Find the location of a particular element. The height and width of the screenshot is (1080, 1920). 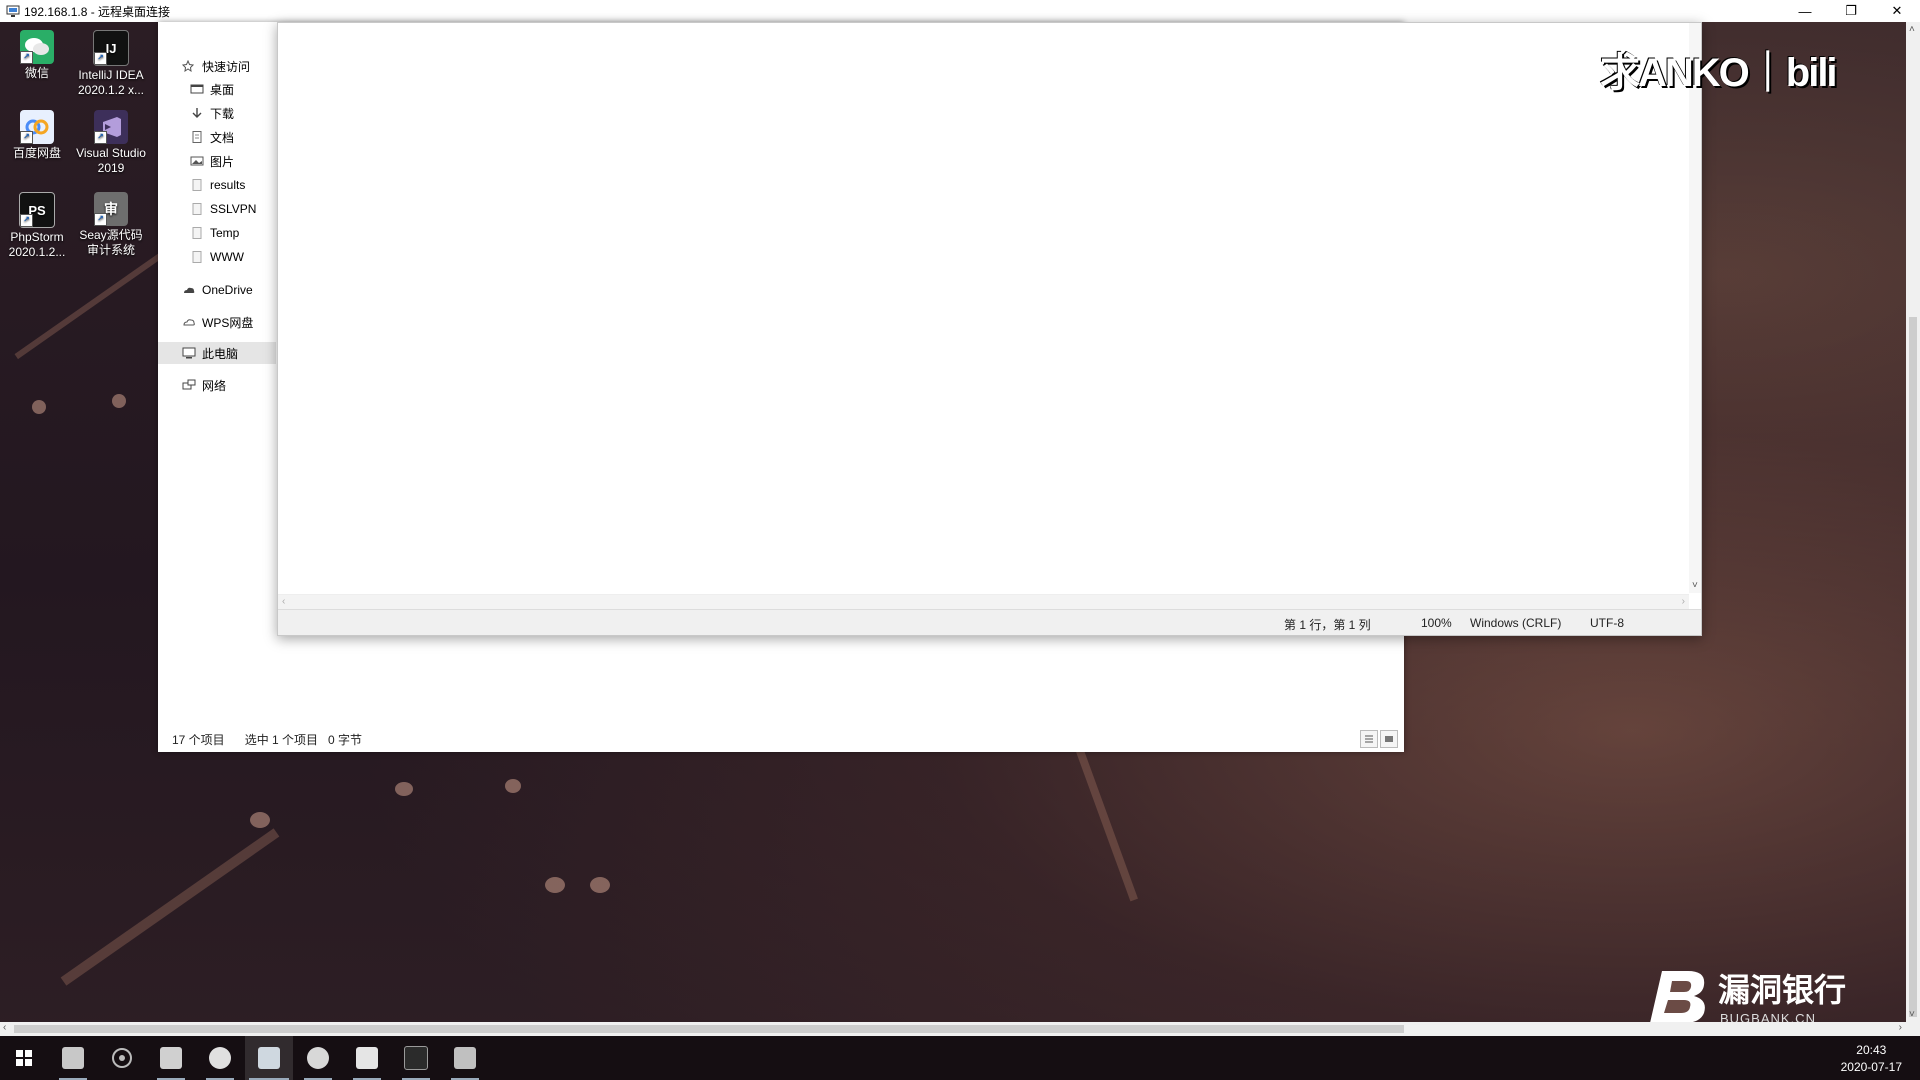

nav-item-onedrive: OneDrive is located at coordinates (217, 290).